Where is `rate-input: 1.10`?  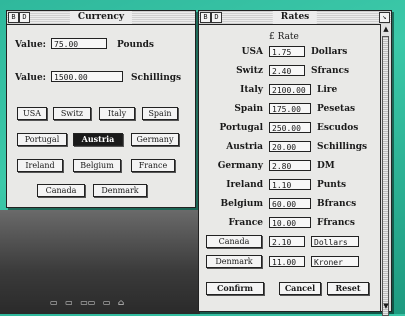 rate-input: 1.10 is located at coordinates (290, 184).